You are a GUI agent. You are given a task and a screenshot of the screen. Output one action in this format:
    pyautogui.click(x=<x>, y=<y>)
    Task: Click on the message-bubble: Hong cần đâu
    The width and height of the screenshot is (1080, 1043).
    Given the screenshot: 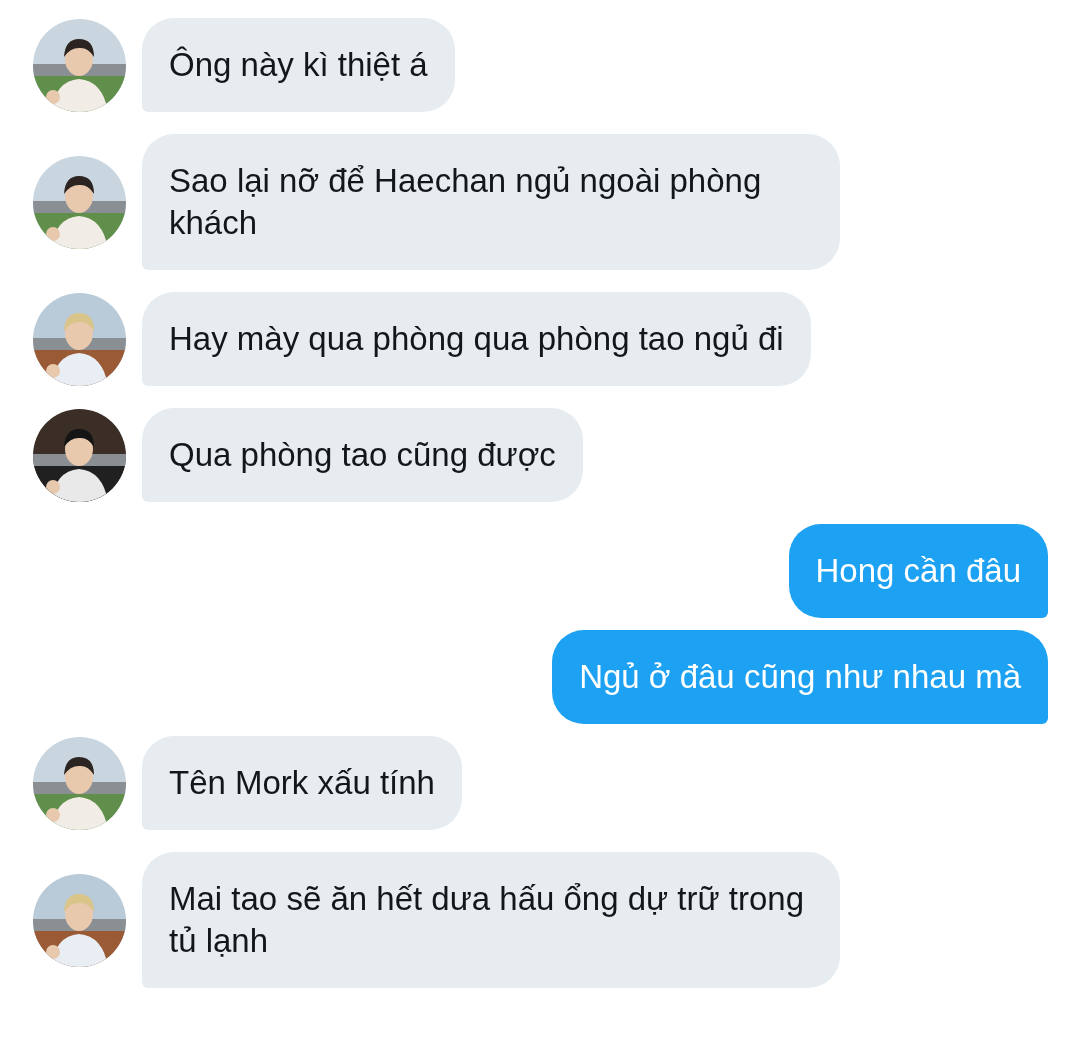 What is the action you would take?
    pyautogui.click(x=918, y=571)
    